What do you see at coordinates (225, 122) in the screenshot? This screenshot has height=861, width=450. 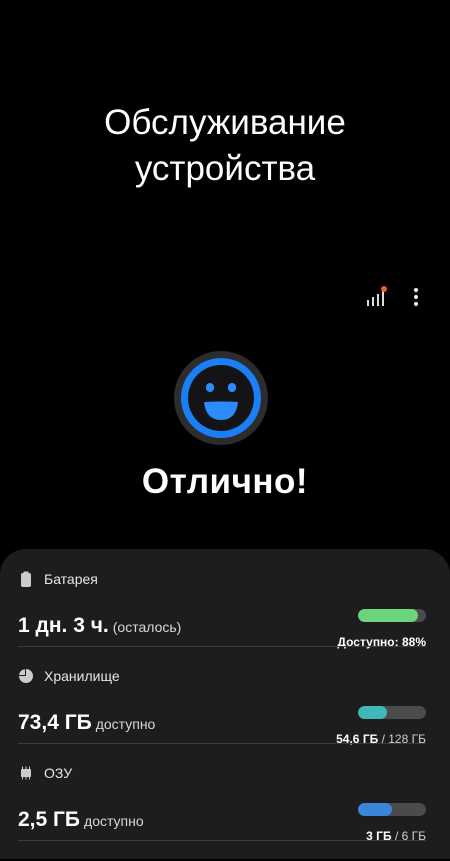 I see `title-line-1: Обслуживание` at bounding box center [225, 122].